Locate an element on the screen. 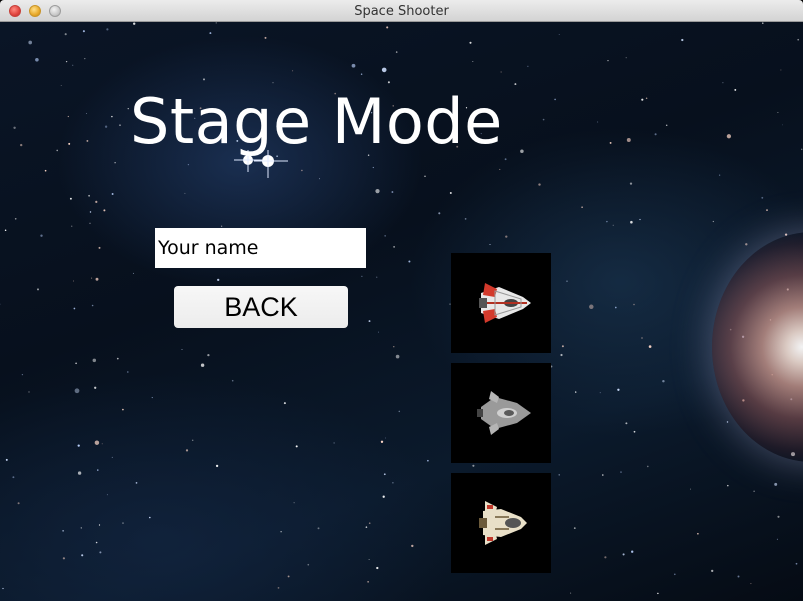  close-window-button is located at coordinates (15, 11).